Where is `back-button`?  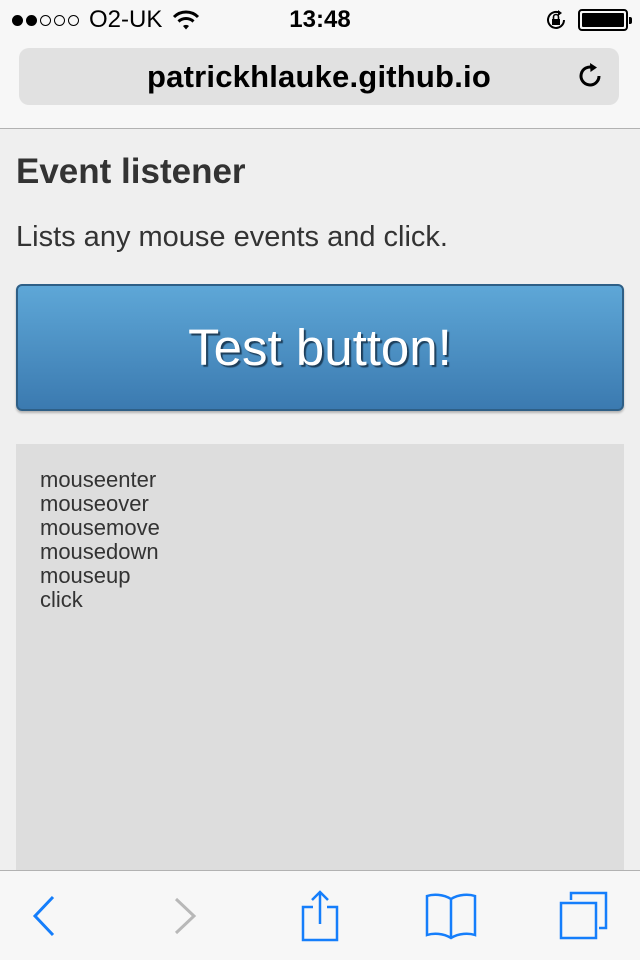
back-button is located at coordinates (44, 916).